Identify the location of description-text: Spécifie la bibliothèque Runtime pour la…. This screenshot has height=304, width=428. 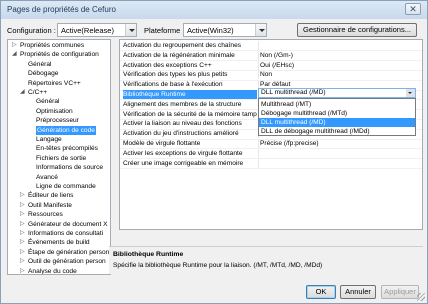
(218, 265).